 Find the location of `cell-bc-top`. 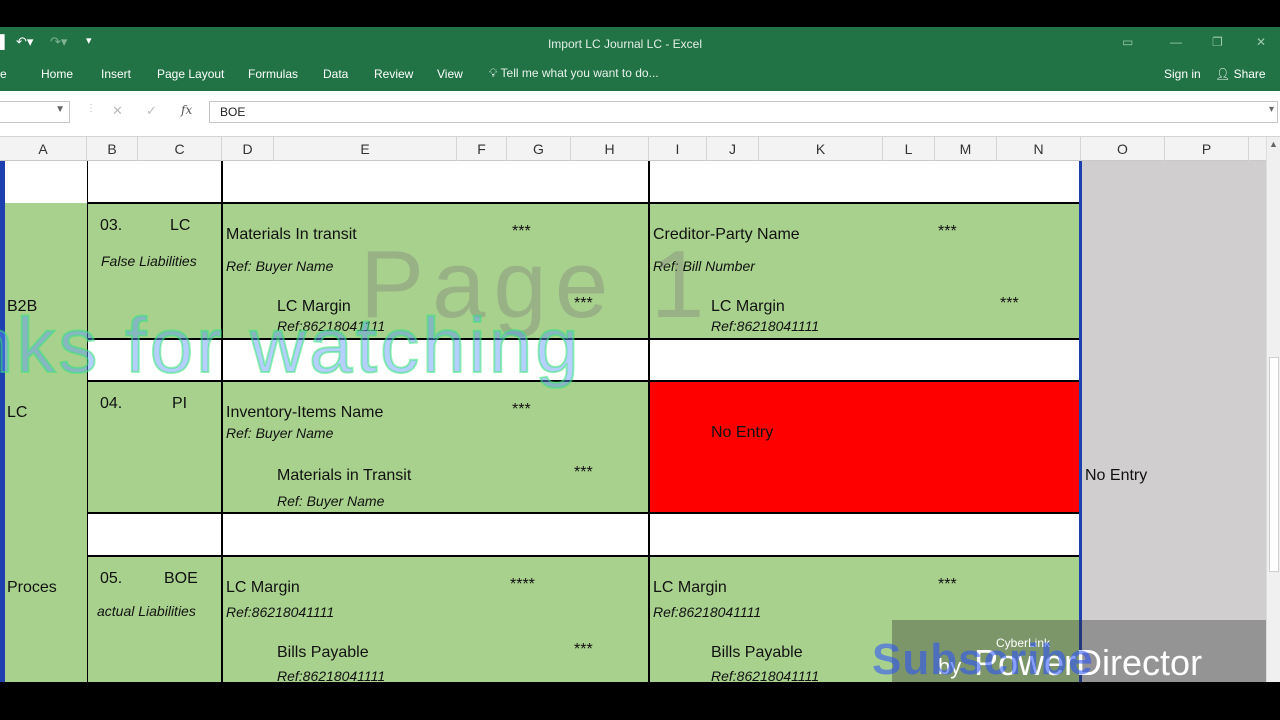

cell-bc-top is located at coordinates (154, 182).